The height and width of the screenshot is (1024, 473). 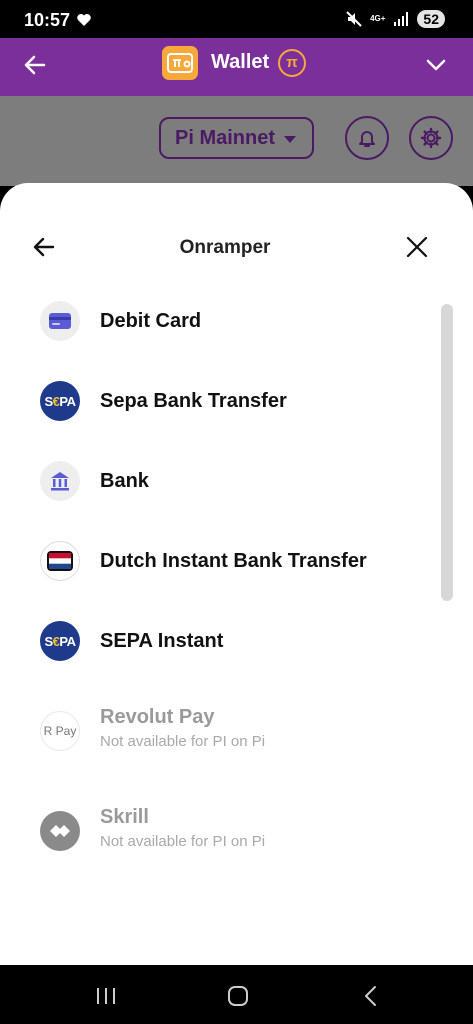 What do you see at coordinates (417, 247) in the screenshot?
I see `close-icon` at bounding box center [417, 247].